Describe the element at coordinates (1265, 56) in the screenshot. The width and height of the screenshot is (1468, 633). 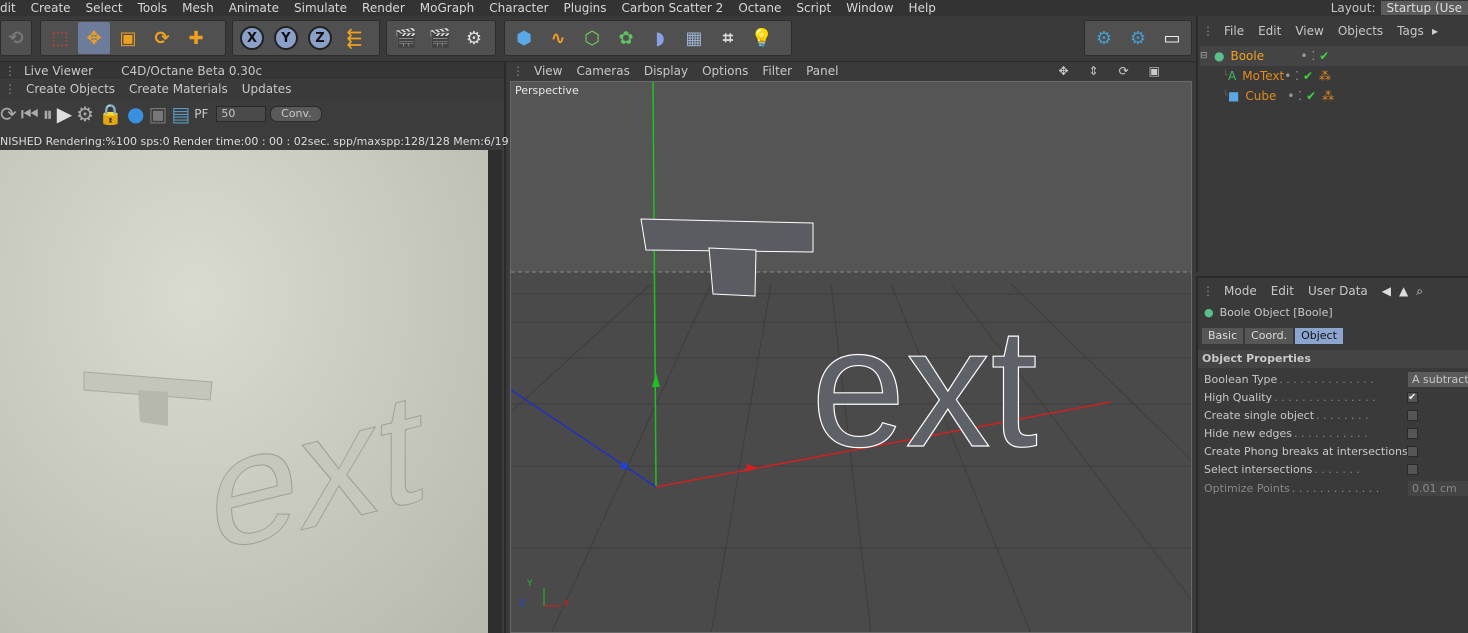
I see `object-name-boole: Boole` at that location.